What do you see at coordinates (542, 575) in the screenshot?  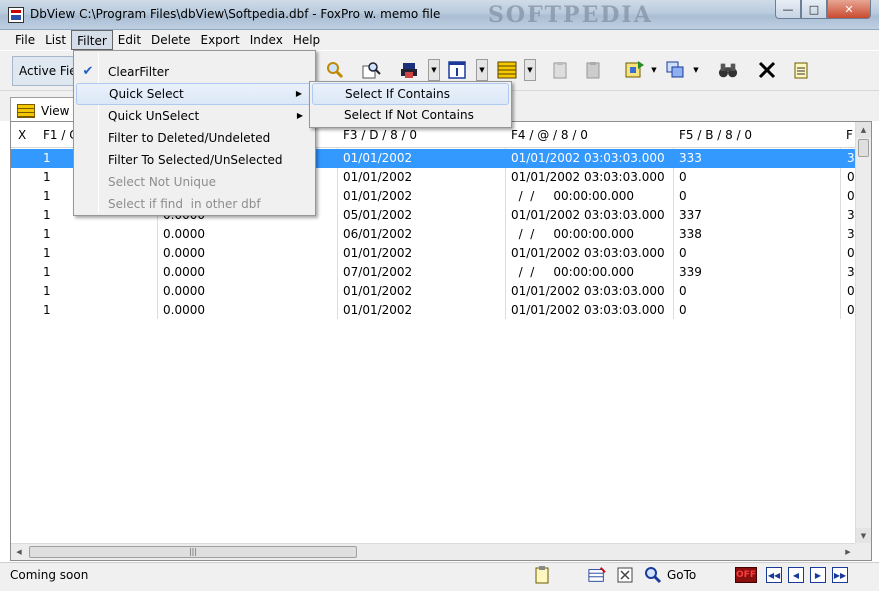 I see `clipboard-icon` at bounding box center [542, 575].